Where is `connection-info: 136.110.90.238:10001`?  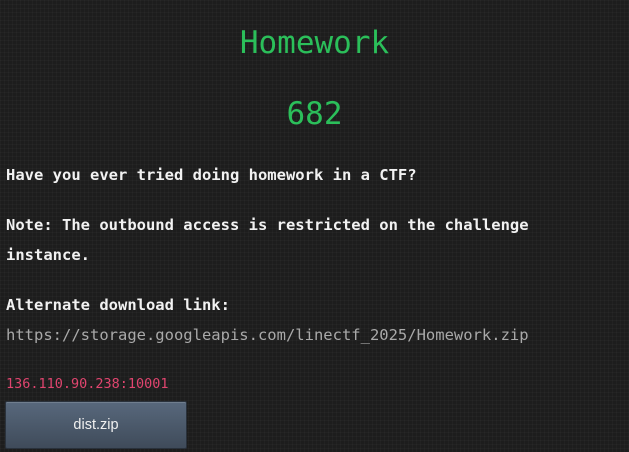 connection-info: 136.110.90.238:10001 is located at coordinates (87, 384).